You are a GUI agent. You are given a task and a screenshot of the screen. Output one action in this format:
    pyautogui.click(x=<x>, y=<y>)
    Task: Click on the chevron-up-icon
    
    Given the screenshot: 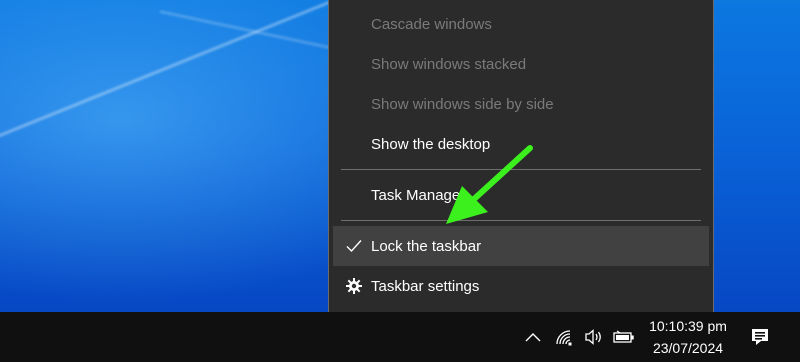 What is the action you would take?
    pyautogui.click(x=533, y=337)
    